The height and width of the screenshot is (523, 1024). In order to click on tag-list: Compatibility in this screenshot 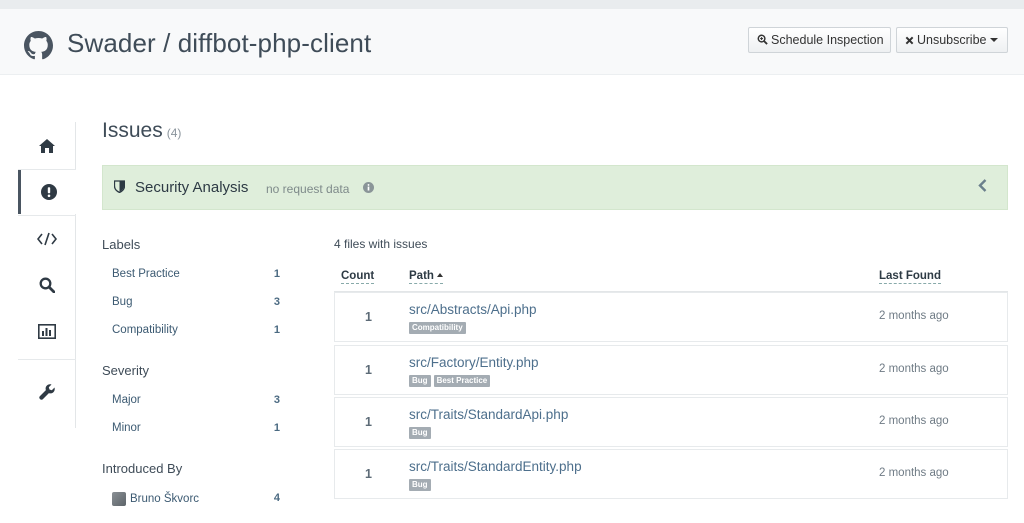, I will do `click(437, 328)`.